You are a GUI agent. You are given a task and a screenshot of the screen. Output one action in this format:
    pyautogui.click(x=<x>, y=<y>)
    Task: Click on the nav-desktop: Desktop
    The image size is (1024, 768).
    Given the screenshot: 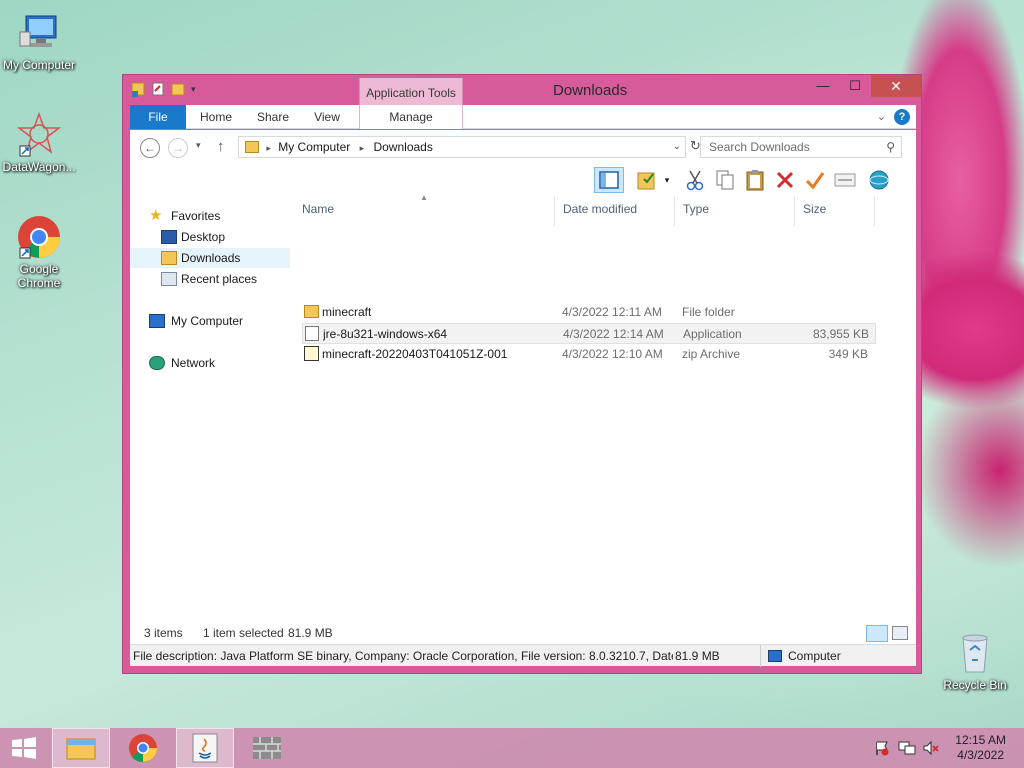 What is the action you would take?
    pyautogui.click(x=210, y=237)
    